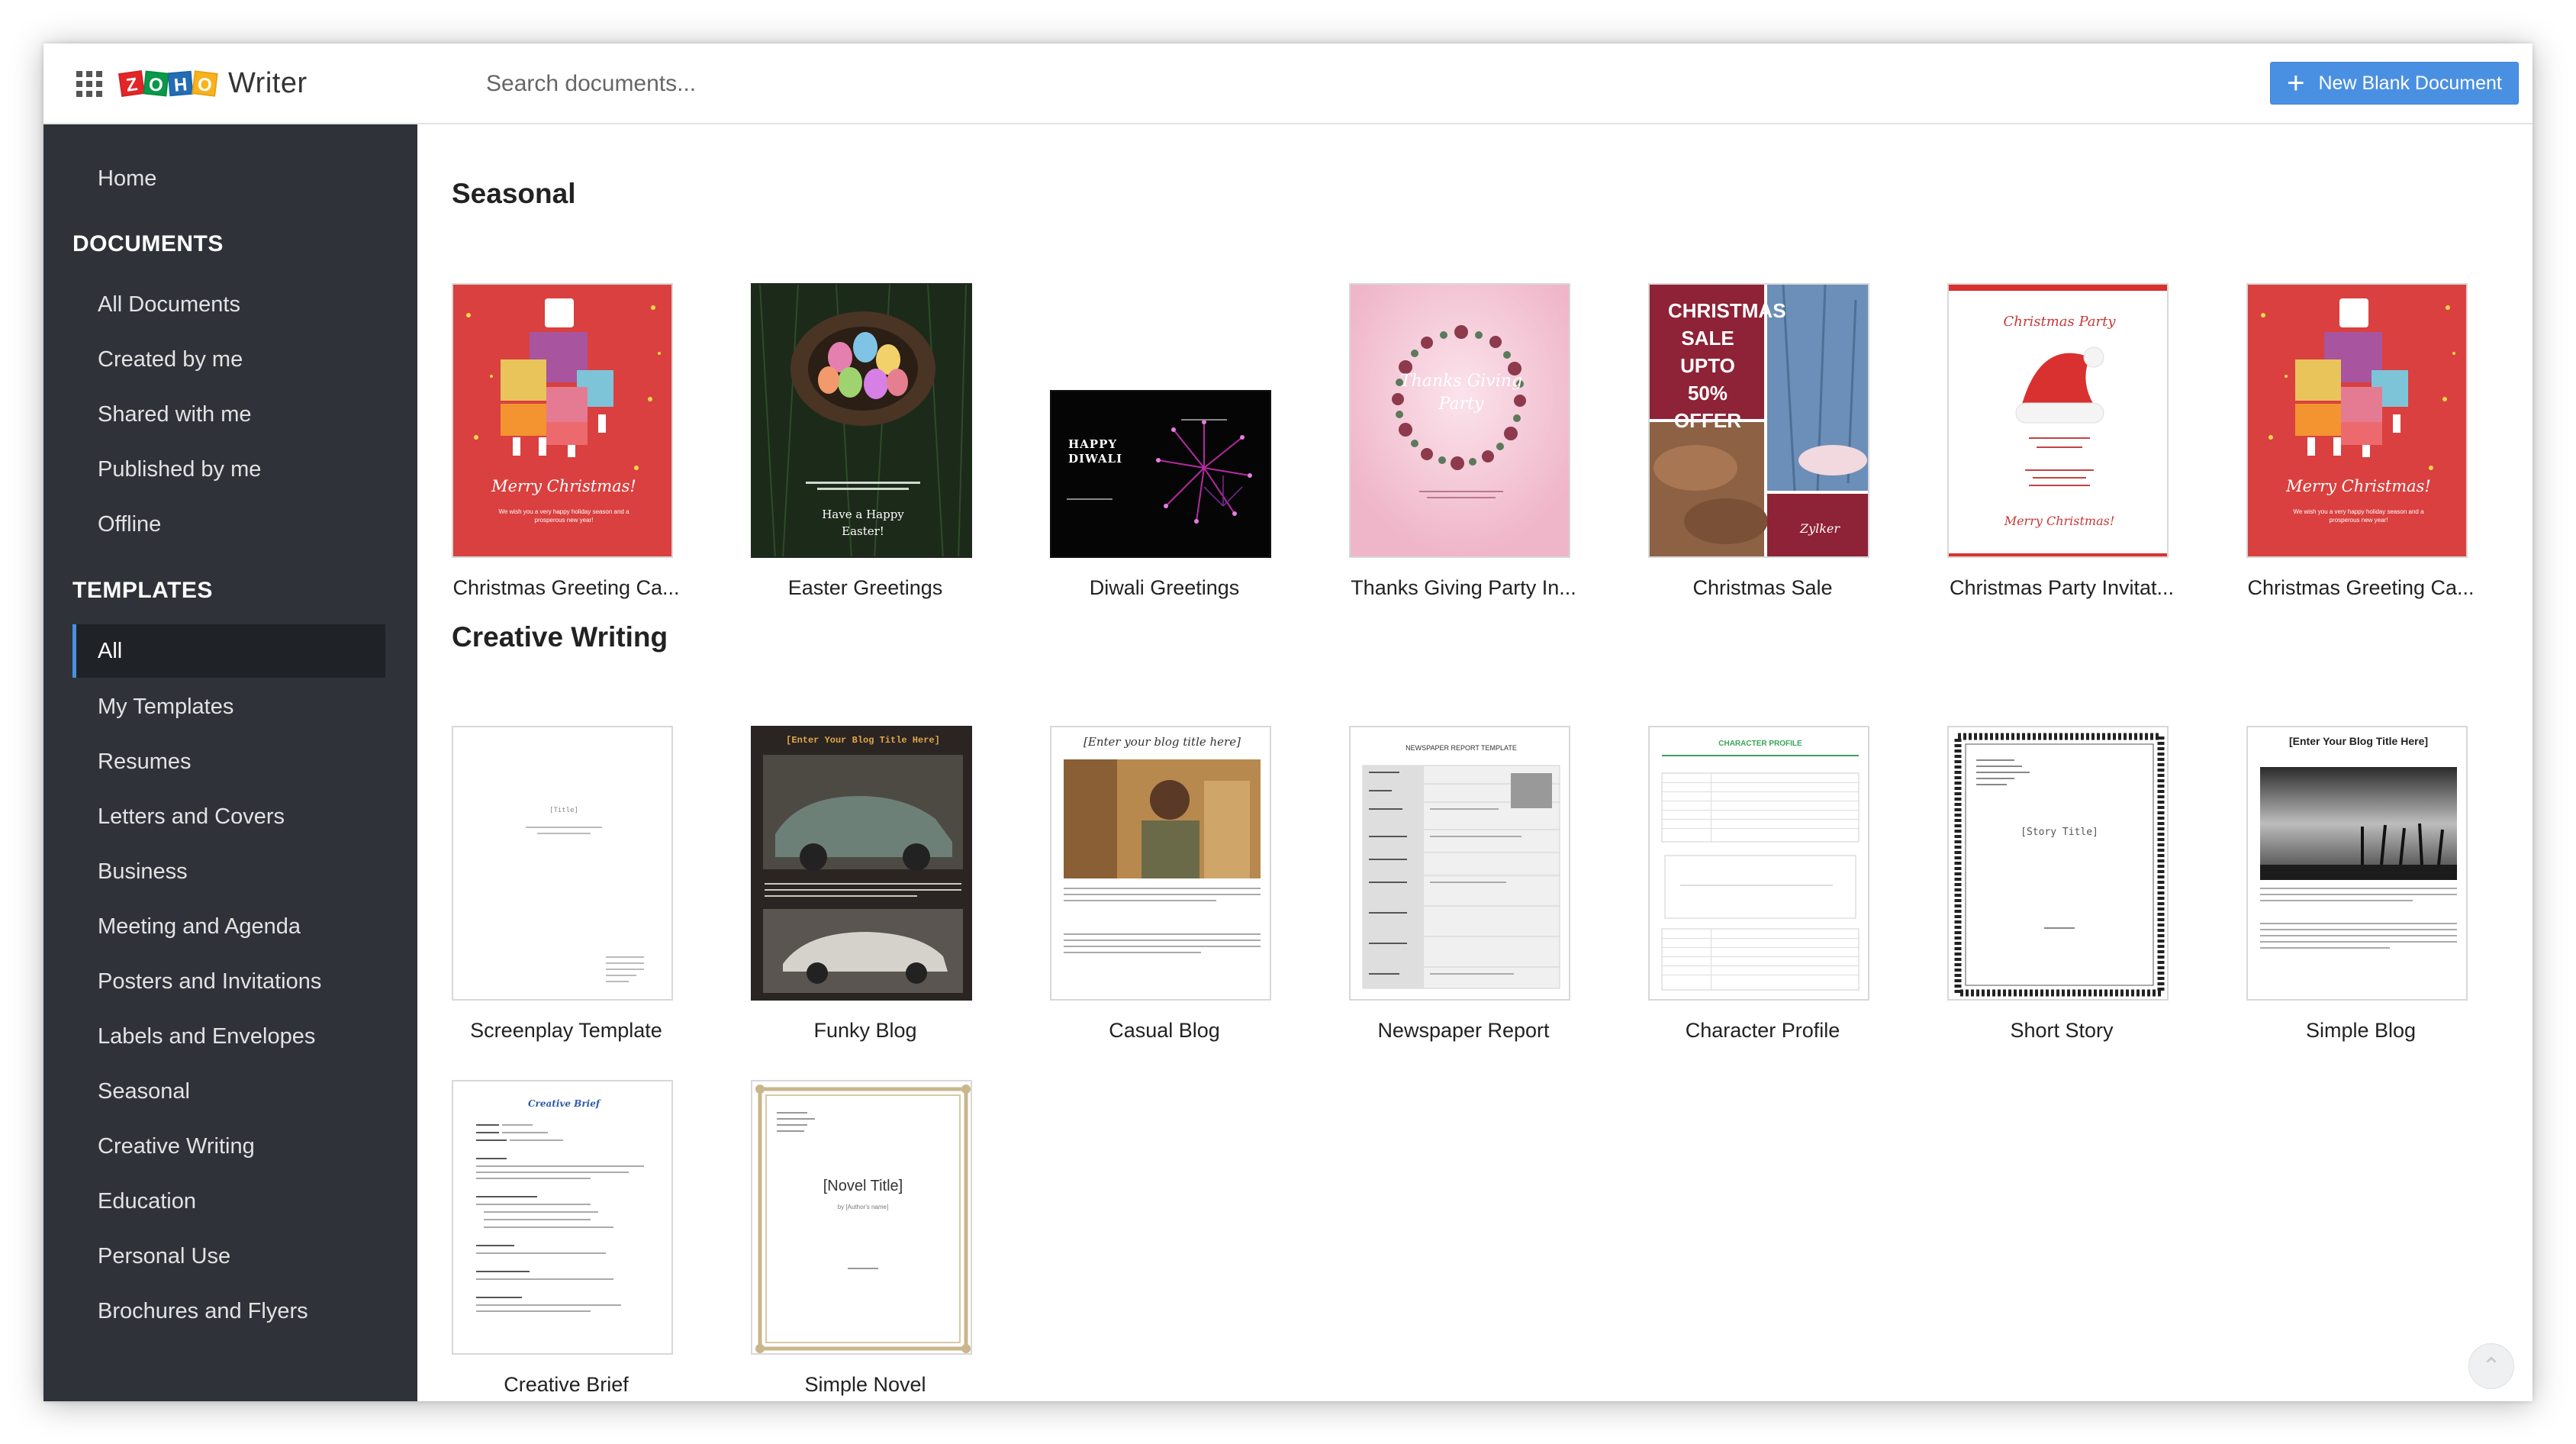 The image size is (2576, 1444). I want to click on sidebar-item-personal-use: Personal Use, so click(230, 1256).